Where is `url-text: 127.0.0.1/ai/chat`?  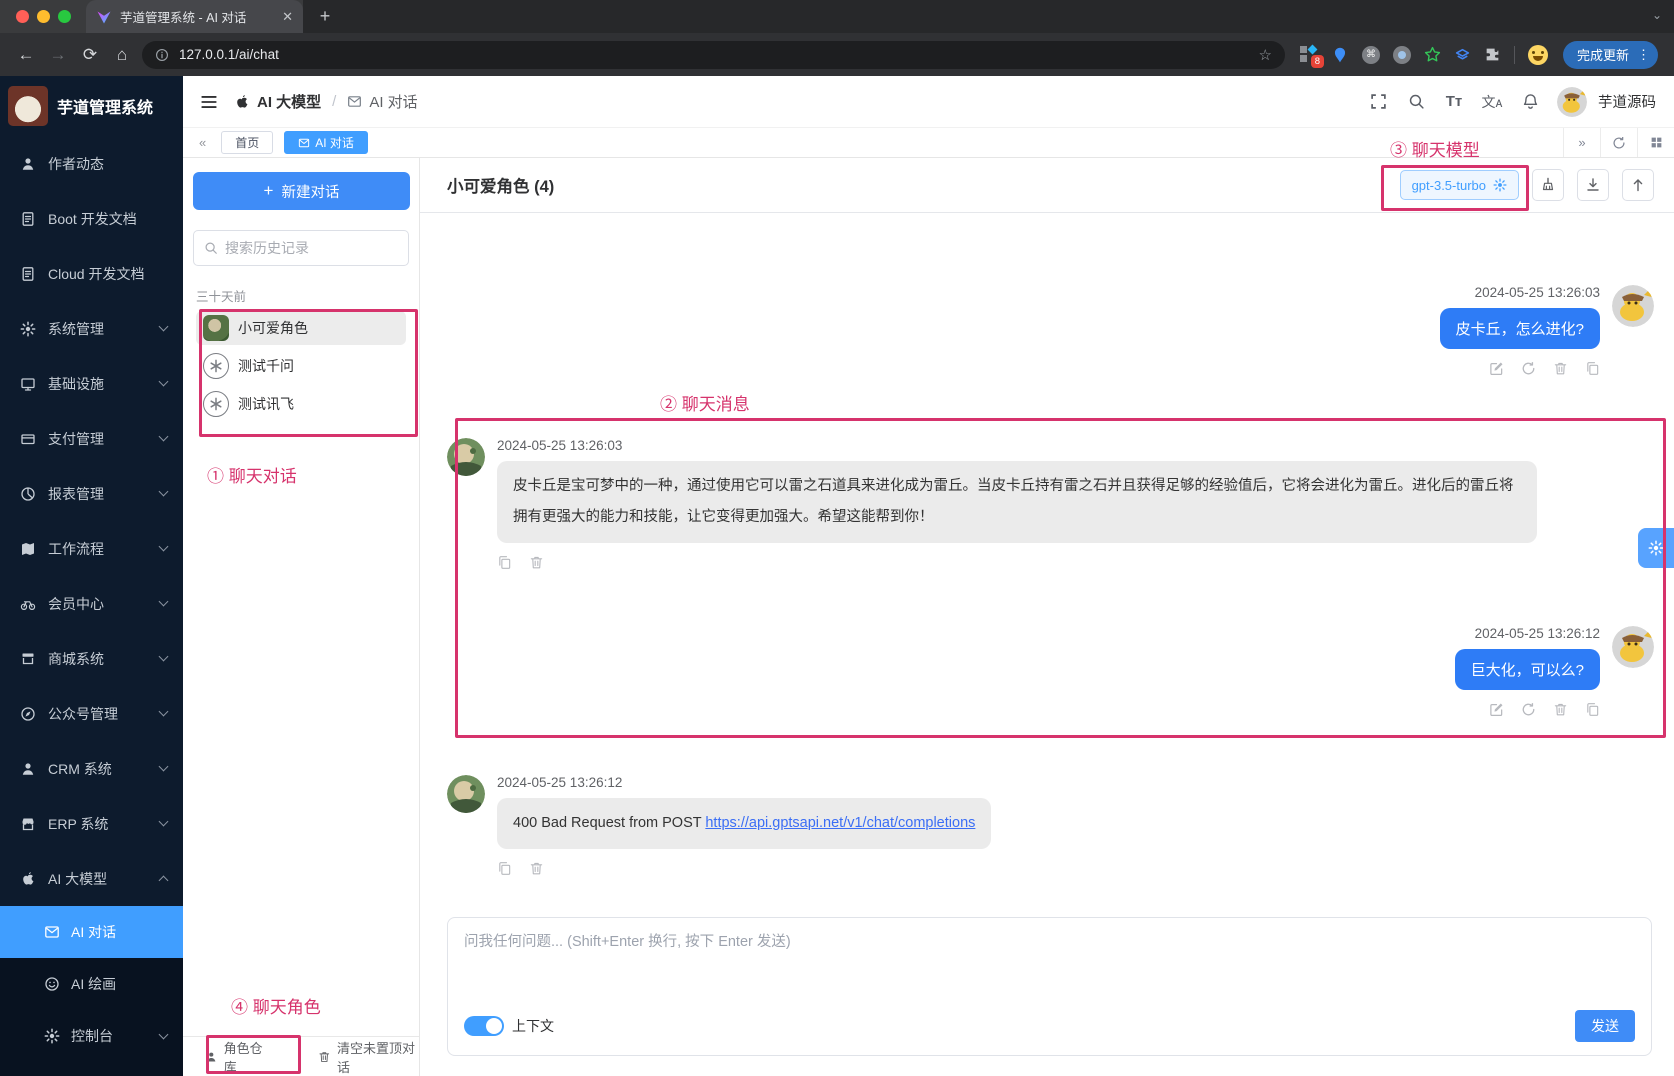 url-text: 127.0.0.1/ai/chat is located at coordinates (714, 54).